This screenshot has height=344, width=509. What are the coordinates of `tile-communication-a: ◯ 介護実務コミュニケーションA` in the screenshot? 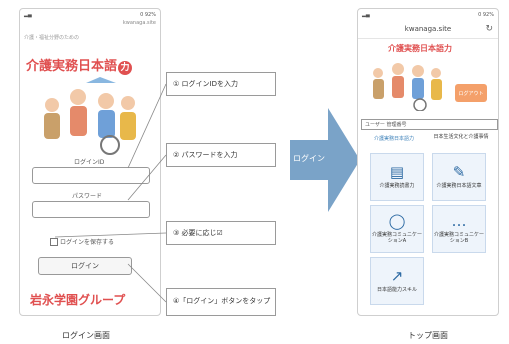 It's located at (397, 229).